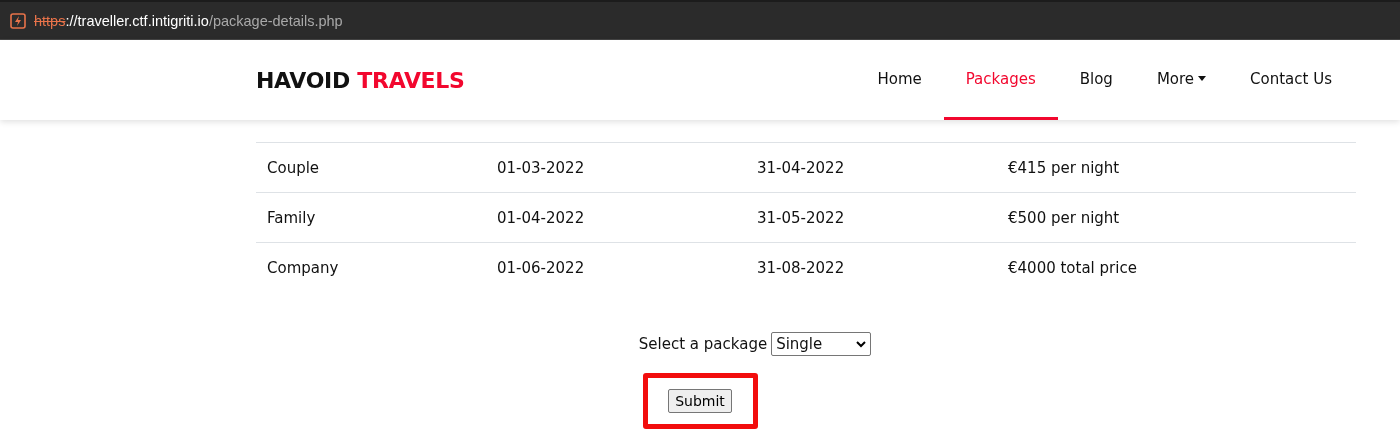 This screenshot has width=1400, height=437. I want to click on table-cell: €415 per night, so click(1064, 167).